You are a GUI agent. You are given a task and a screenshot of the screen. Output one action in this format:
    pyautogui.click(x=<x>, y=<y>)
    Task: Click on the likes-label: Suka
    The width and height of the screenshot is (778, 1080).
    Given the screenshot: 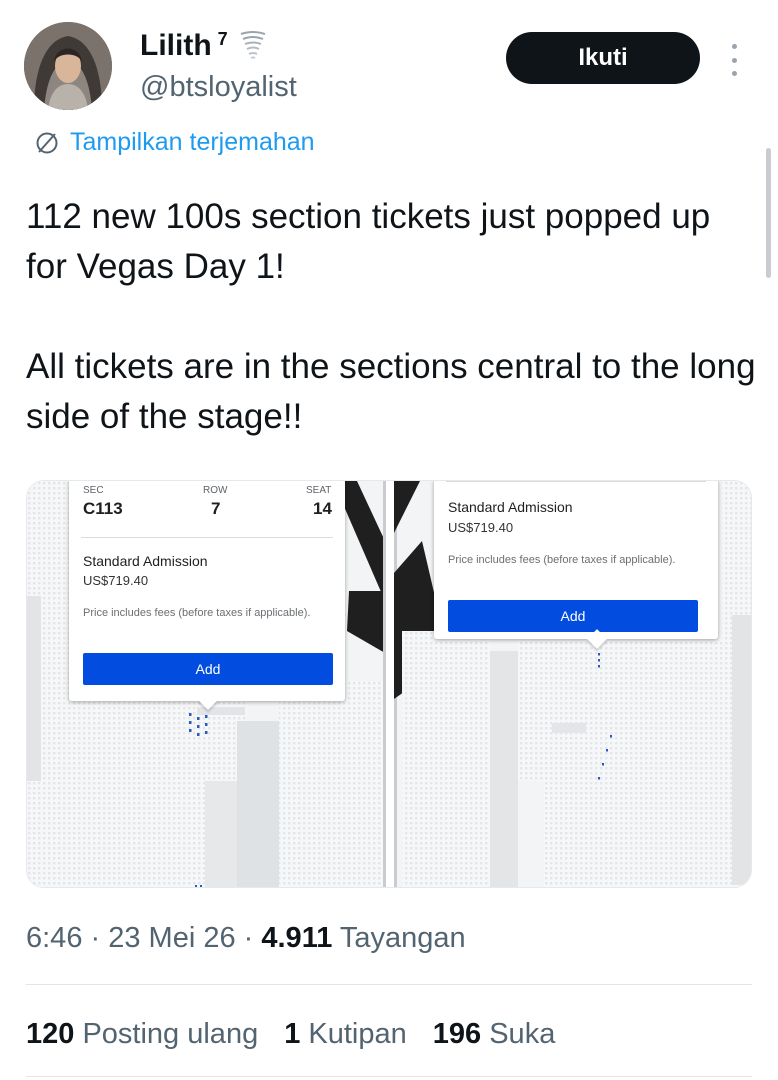 What is the action you would take?
    pyautogui.click(x=522, y=1034)
    